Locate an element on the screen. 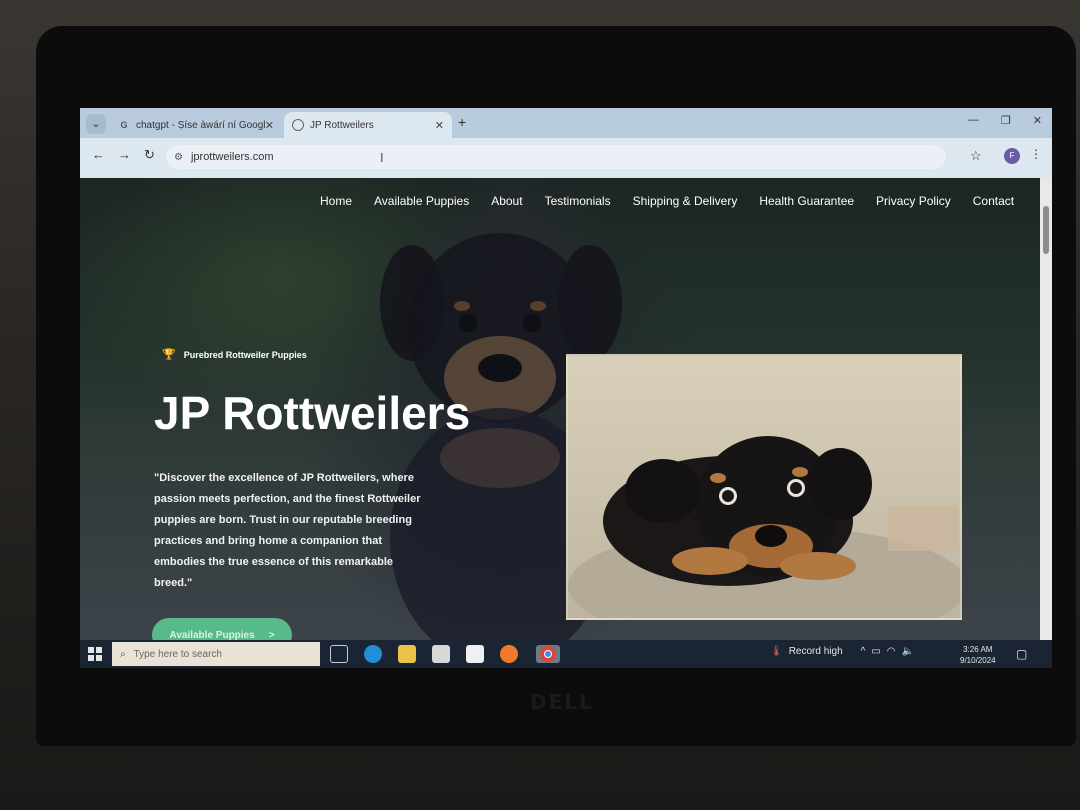  puppy-photo is located at coordinates (764, 487).